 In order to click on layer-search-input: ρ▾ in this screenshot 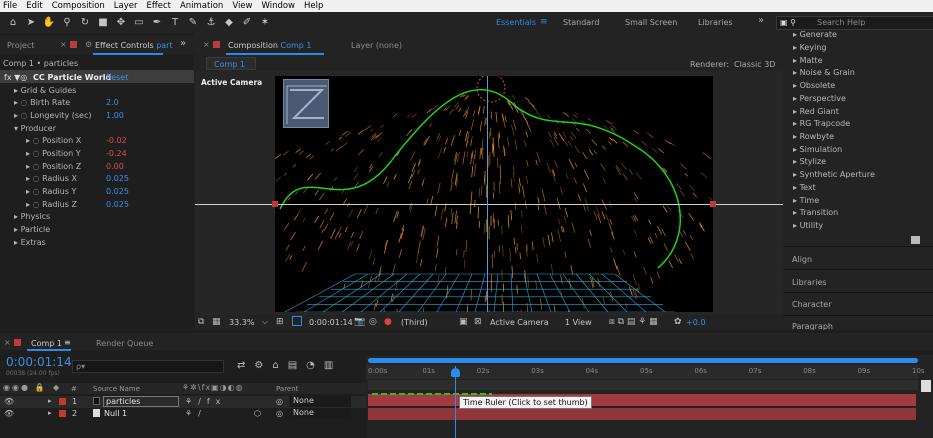, I will do `click(148, 366)`.